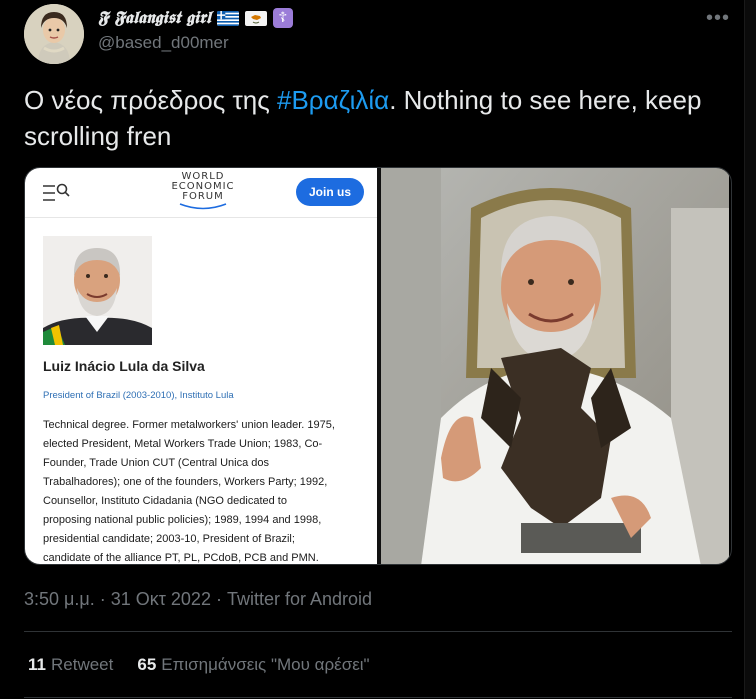 The image size is (756, 699). What do you see at coordinates (163, 43) in the screenshot?
I see `author-handle: @based_d00mer` at bounding box center [163, 43].